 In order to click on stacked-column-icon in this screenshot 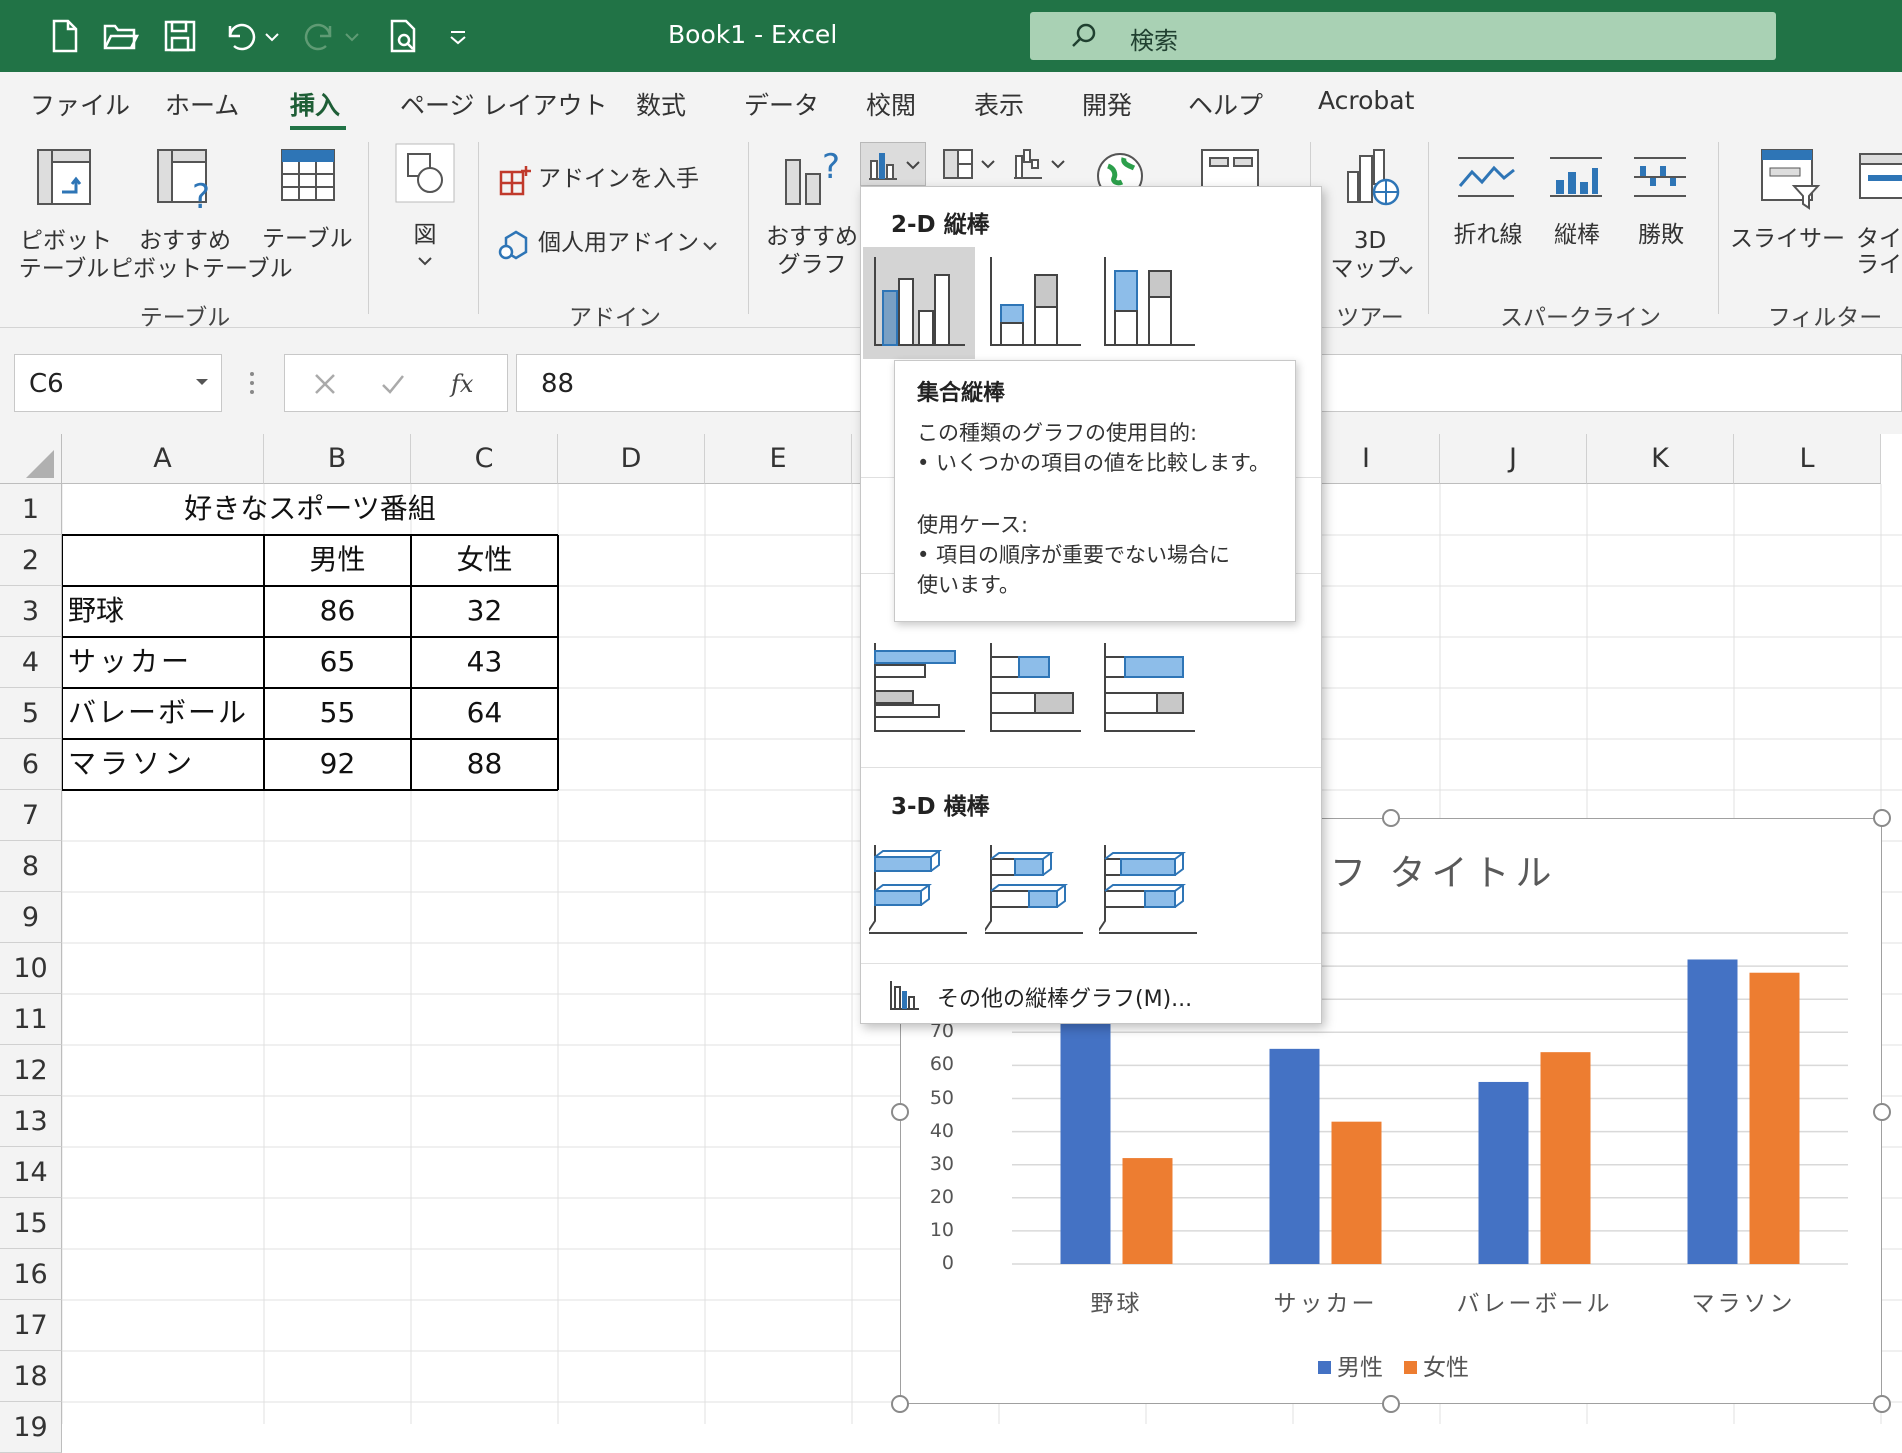, I will do `click(1035, 301)`.